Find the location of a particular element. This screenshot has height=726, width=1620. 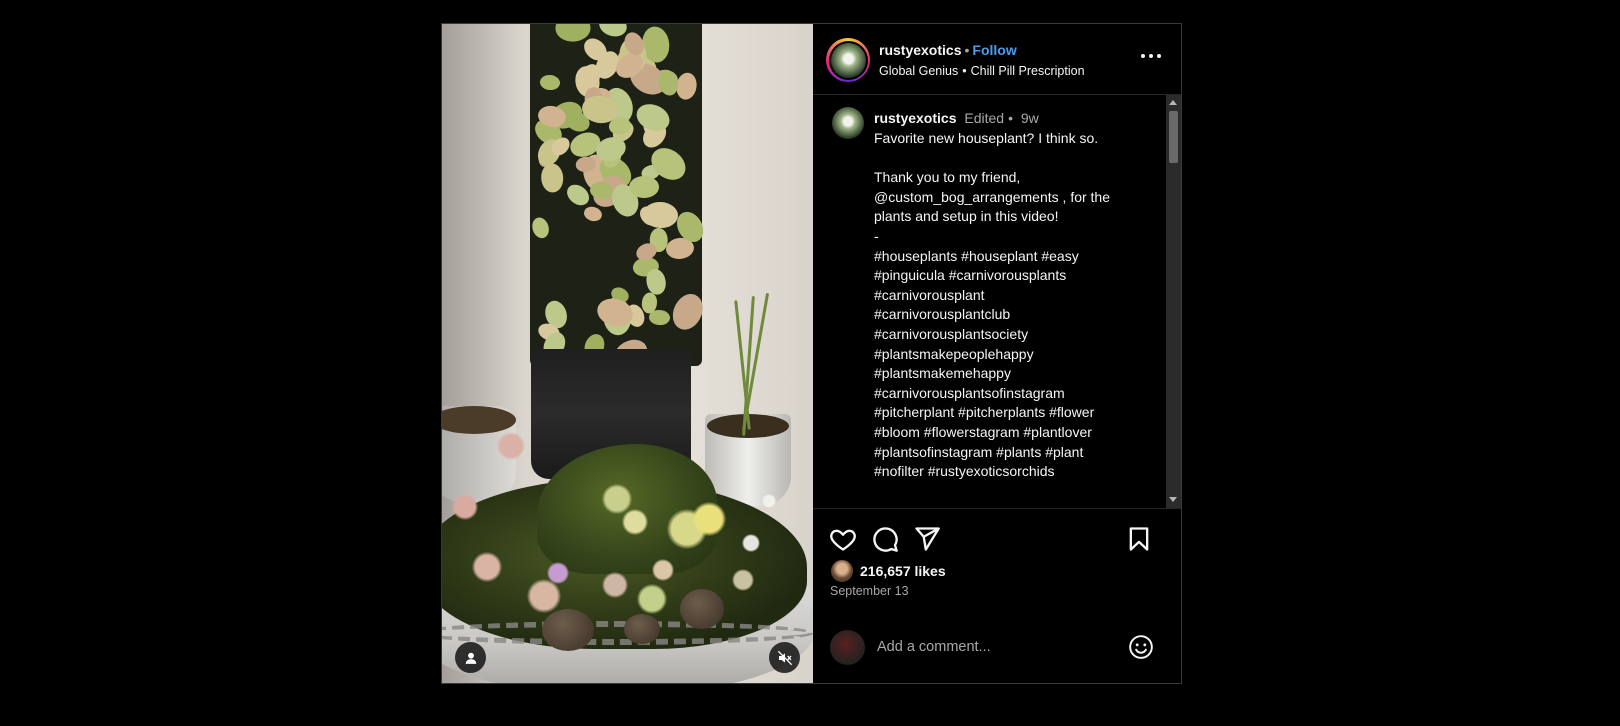

likes-count: 216,657 likes is located at coordinates (903, 571).